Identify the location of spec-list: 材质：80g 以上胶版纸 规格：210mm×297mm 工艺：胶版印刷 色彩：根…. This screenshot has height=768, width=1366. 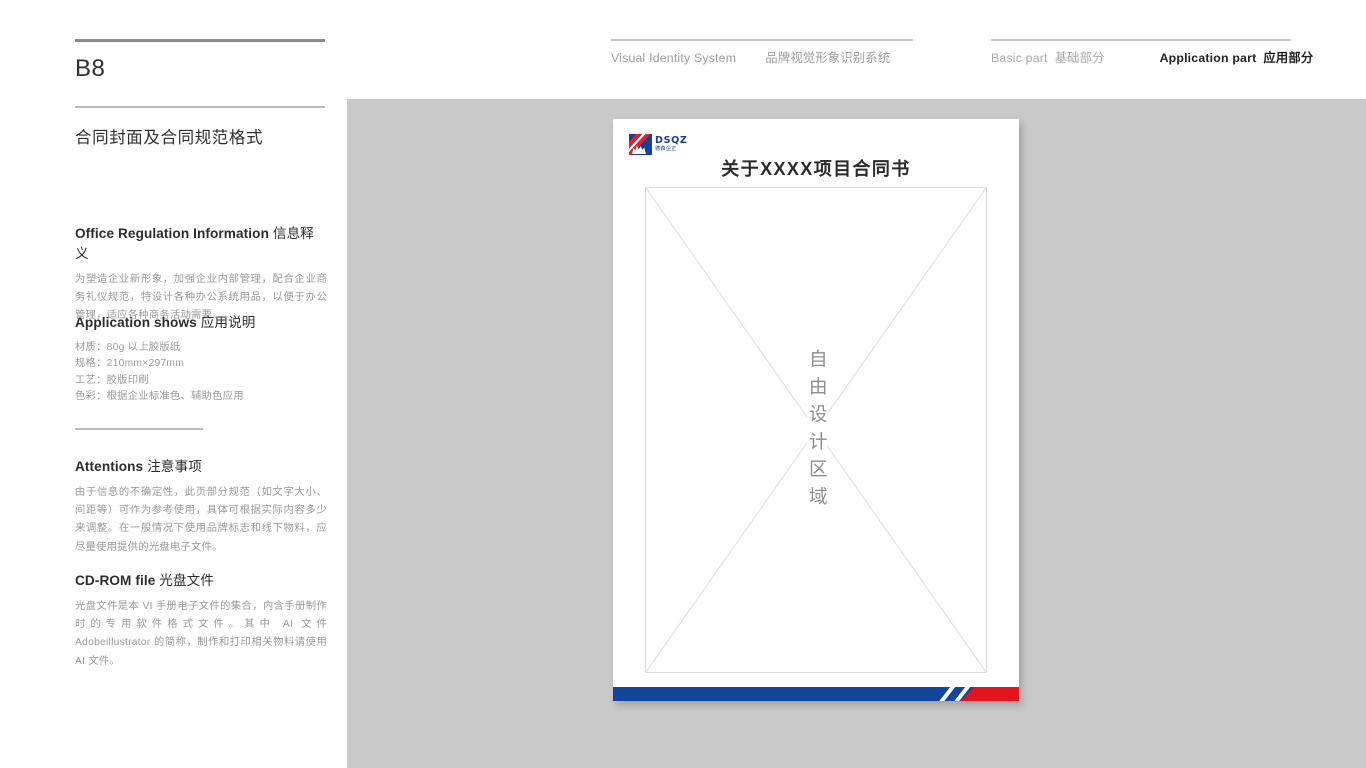
(201, 373).